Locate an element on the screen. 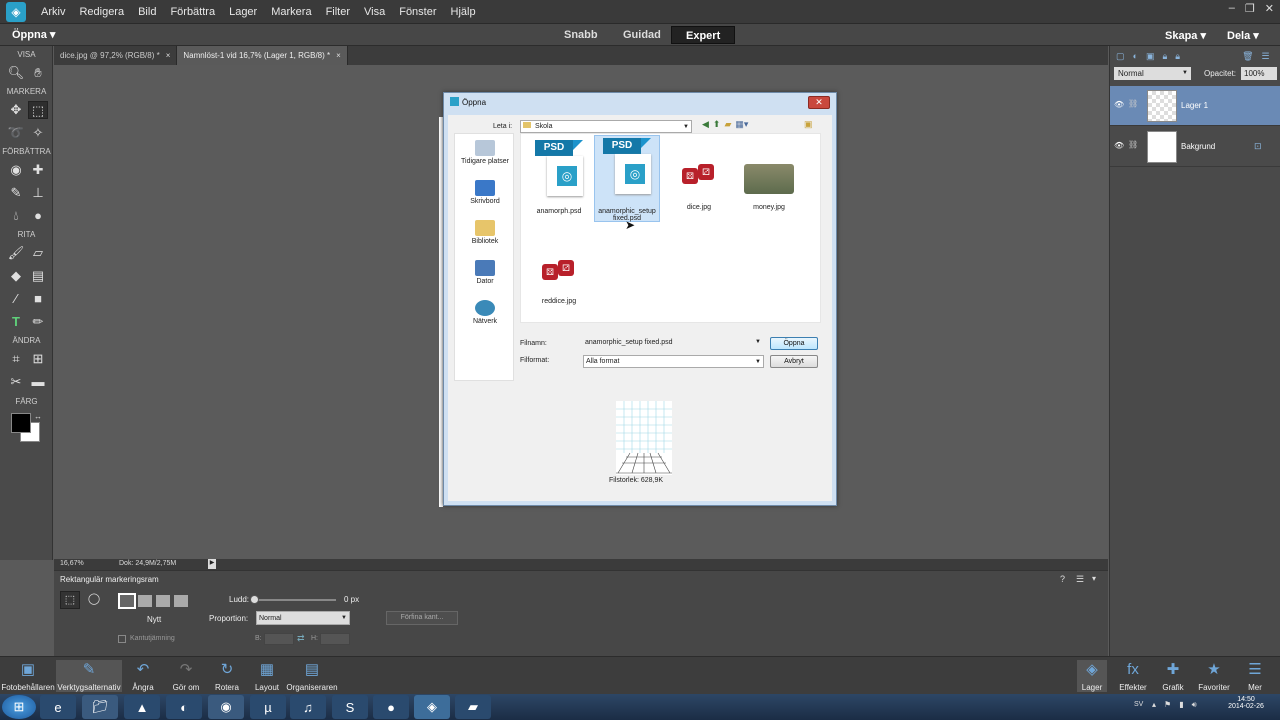 This screenshot has width=1280, height=720. menu-visa: Visa is located at coordinates (374, 12).